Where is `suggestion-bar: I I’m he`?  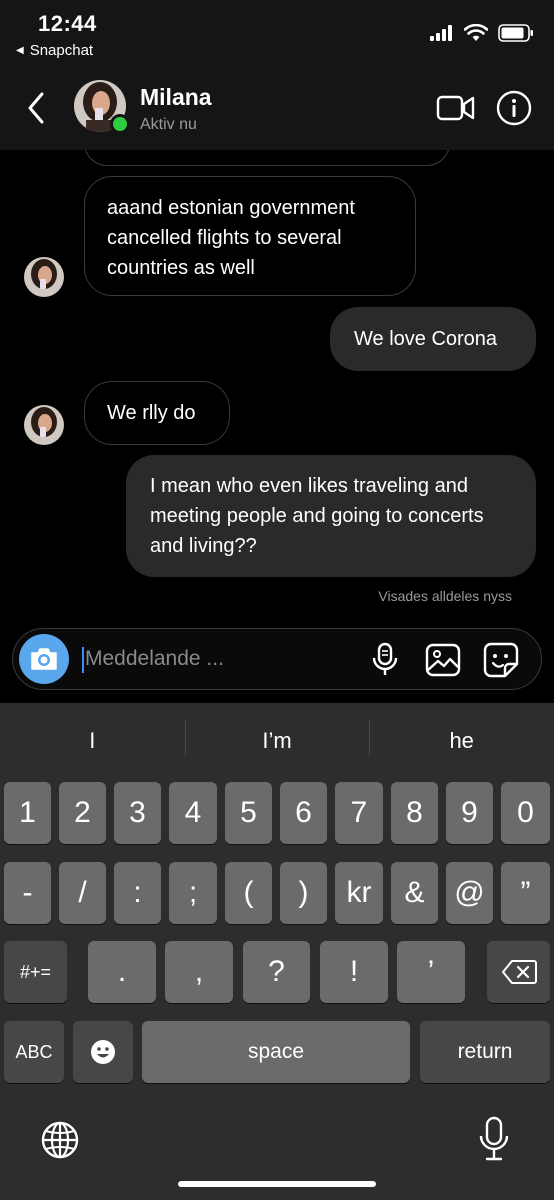
suggestion-bar: I I’m he is located at coordinates (277, 741).